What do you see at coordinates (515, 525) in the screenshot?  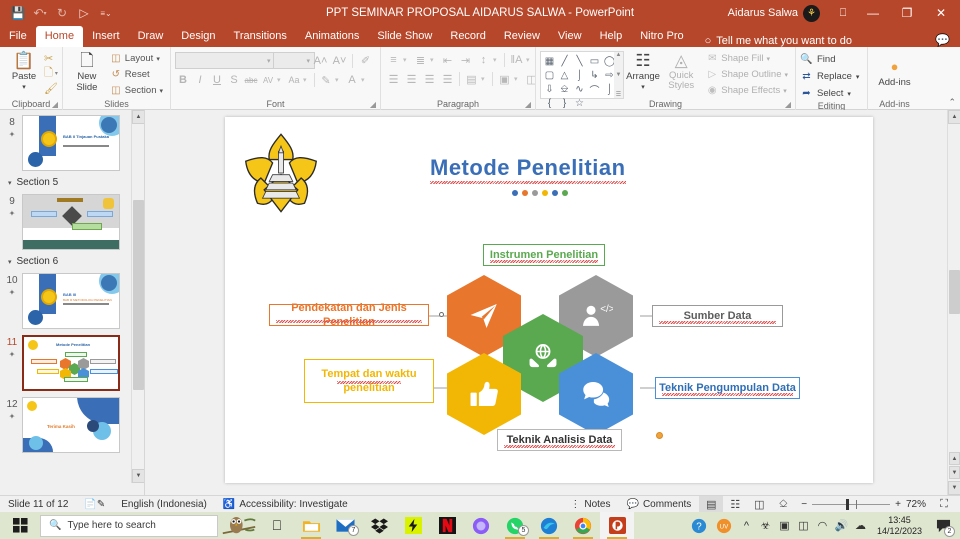 I see `whatsapp-icon: 5` at bounding box center [515, 525].